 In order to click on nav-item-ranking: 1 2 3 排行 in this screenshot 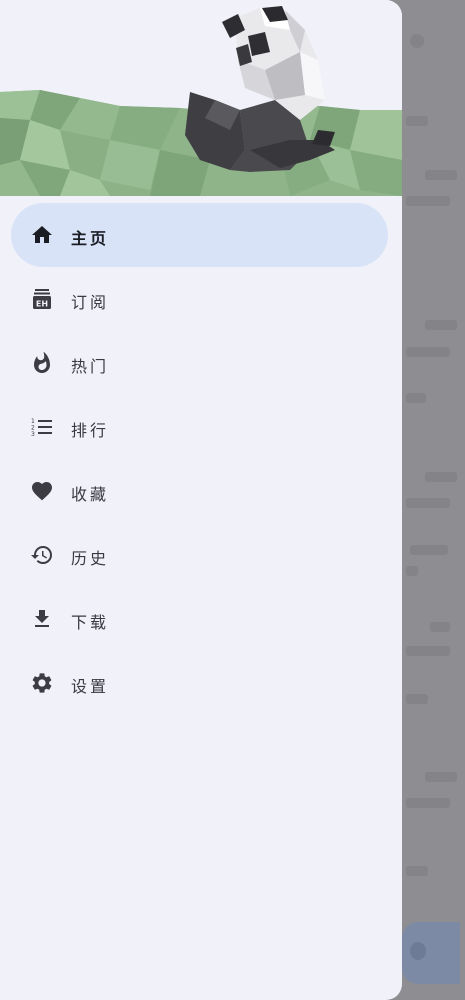, I will do `click(199, 427)`.